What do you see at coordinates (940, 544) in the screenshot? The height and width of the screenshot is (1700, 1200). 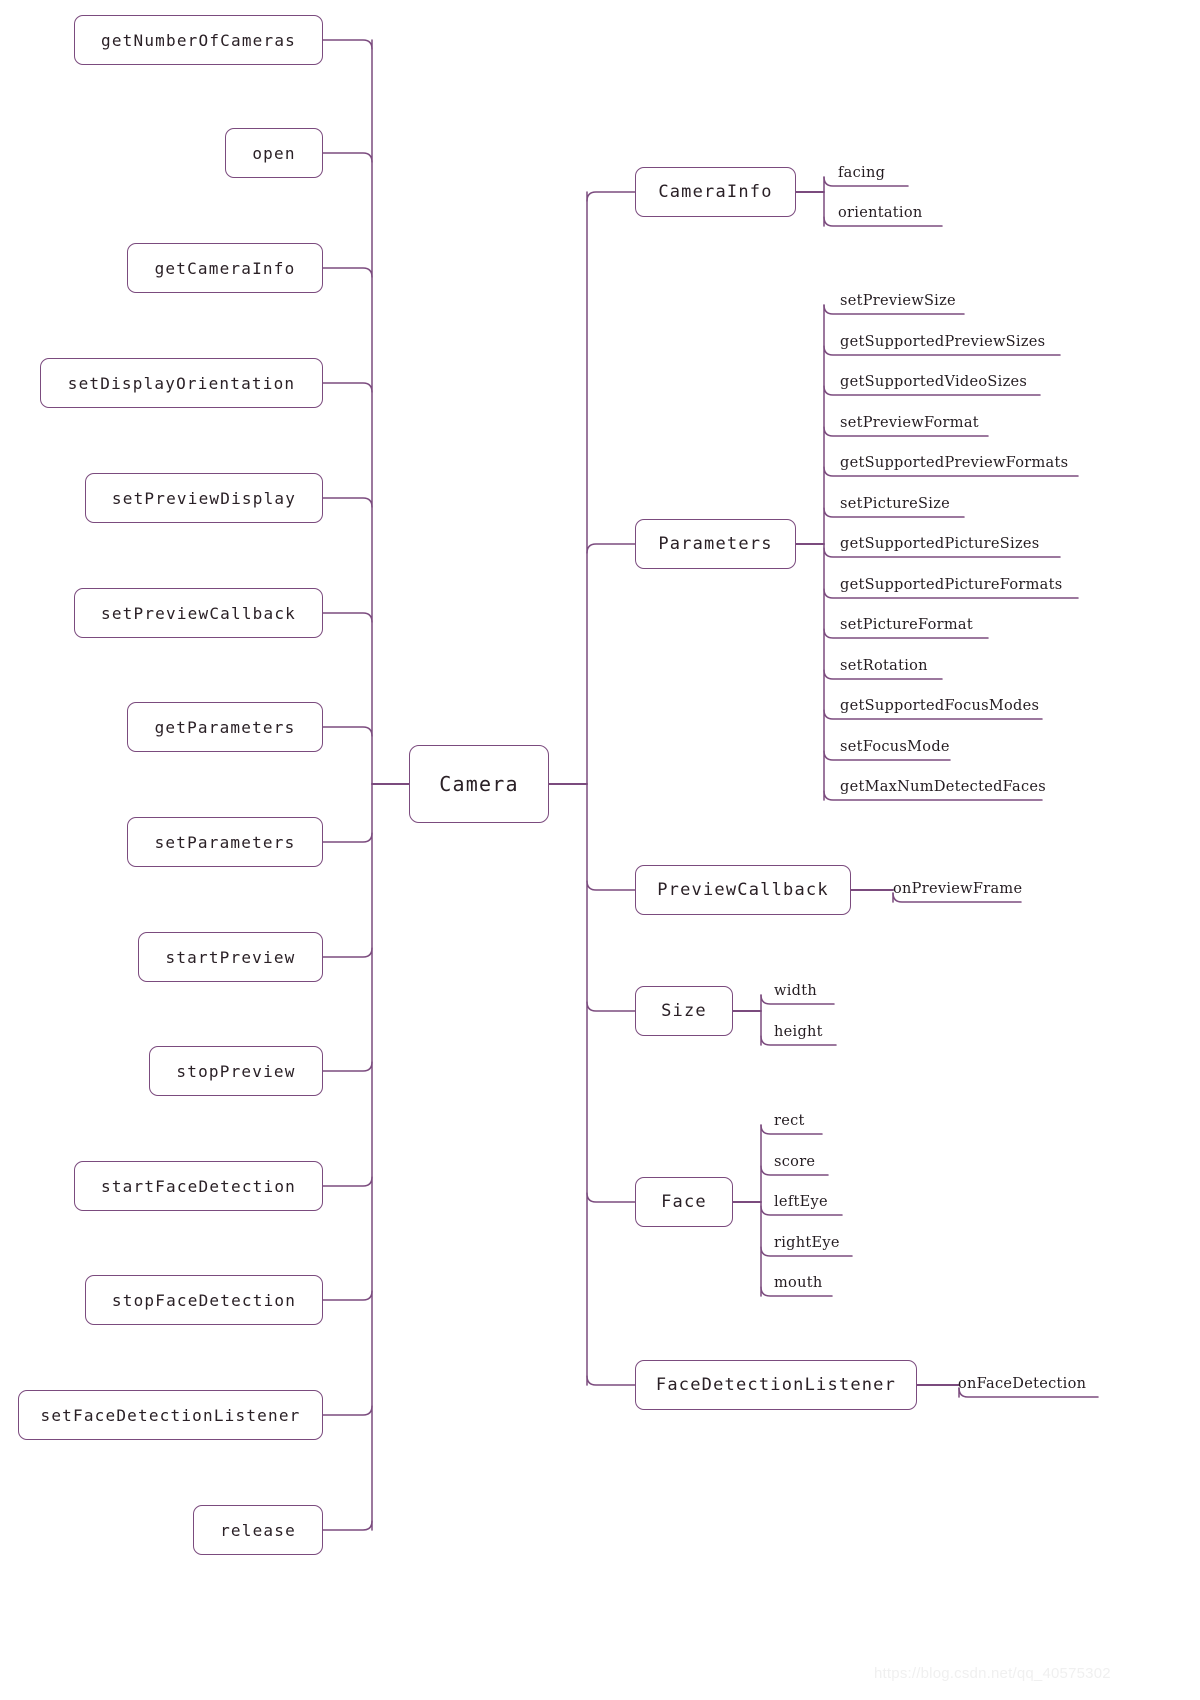 I see `leaf-label: getSupportedPictureSizes` at bounding box center [940, 544].